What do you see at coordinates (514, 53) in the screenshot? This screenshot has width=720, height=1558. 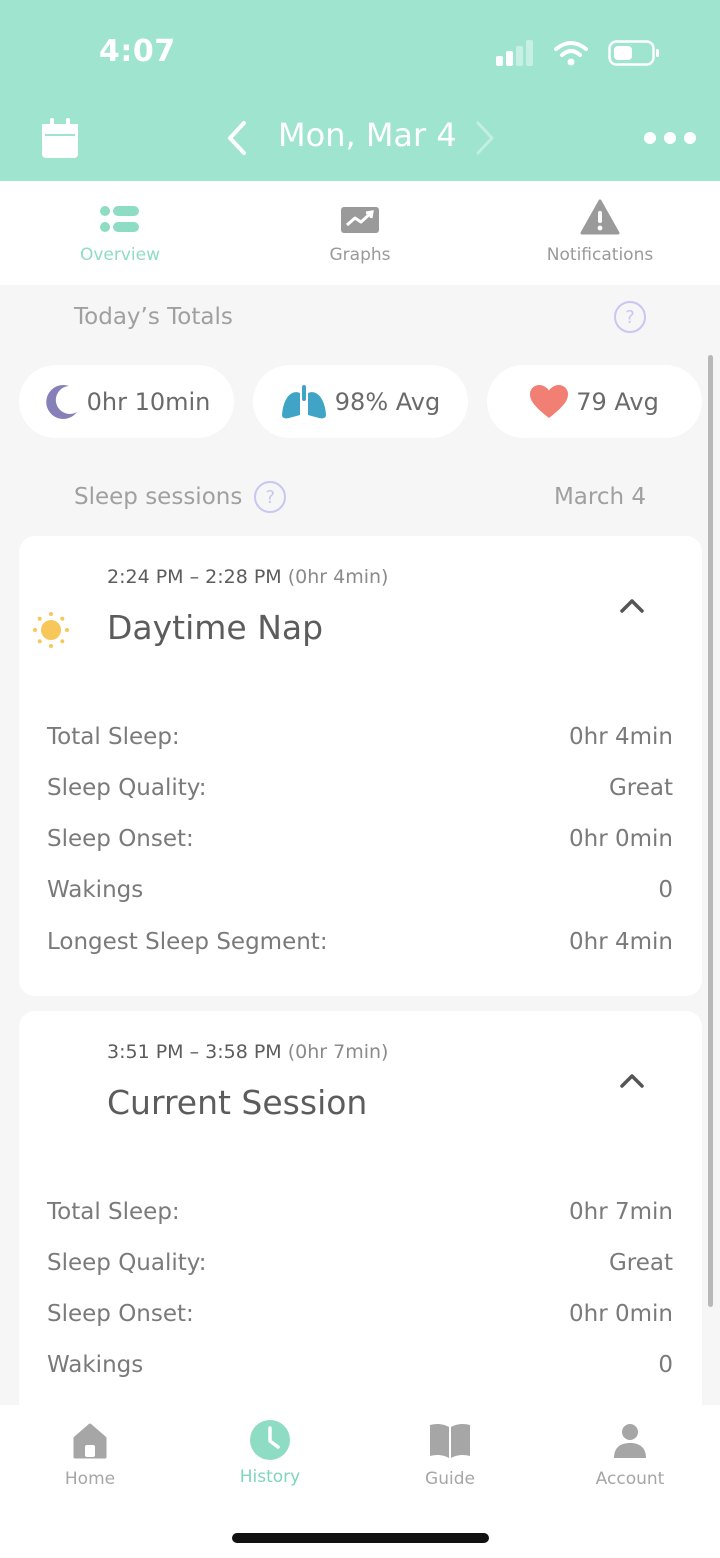 I see `signal-icon` at bounding box center [514, 53].